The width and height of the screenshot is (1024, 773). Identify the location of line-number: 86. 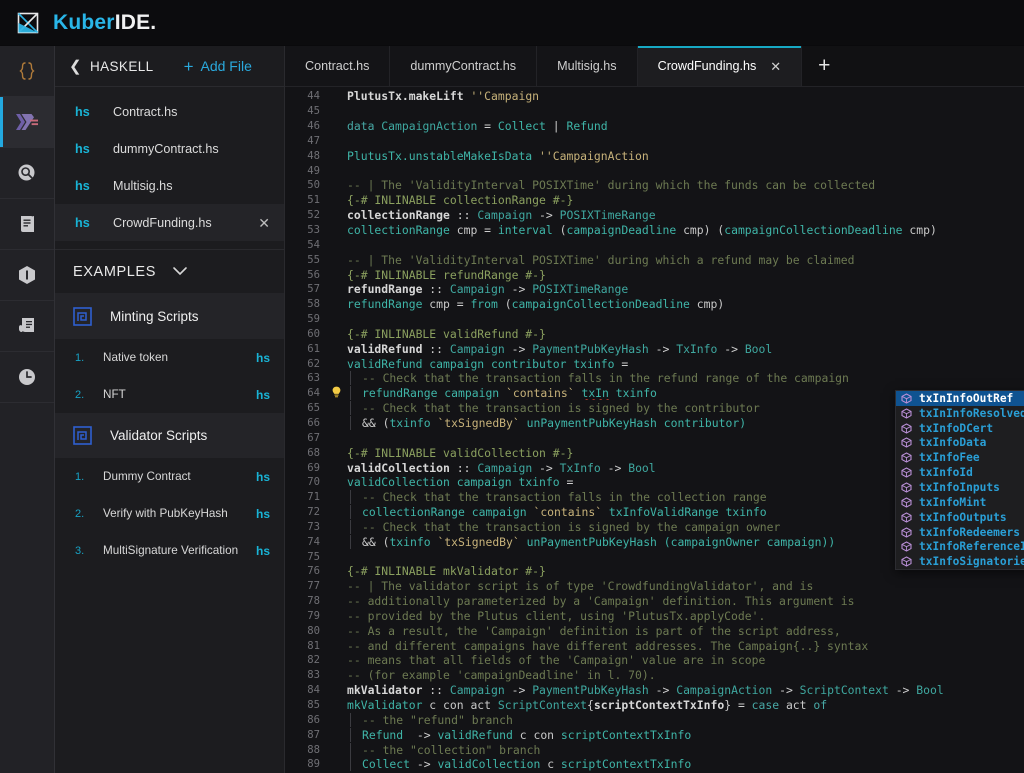
(313, 719).